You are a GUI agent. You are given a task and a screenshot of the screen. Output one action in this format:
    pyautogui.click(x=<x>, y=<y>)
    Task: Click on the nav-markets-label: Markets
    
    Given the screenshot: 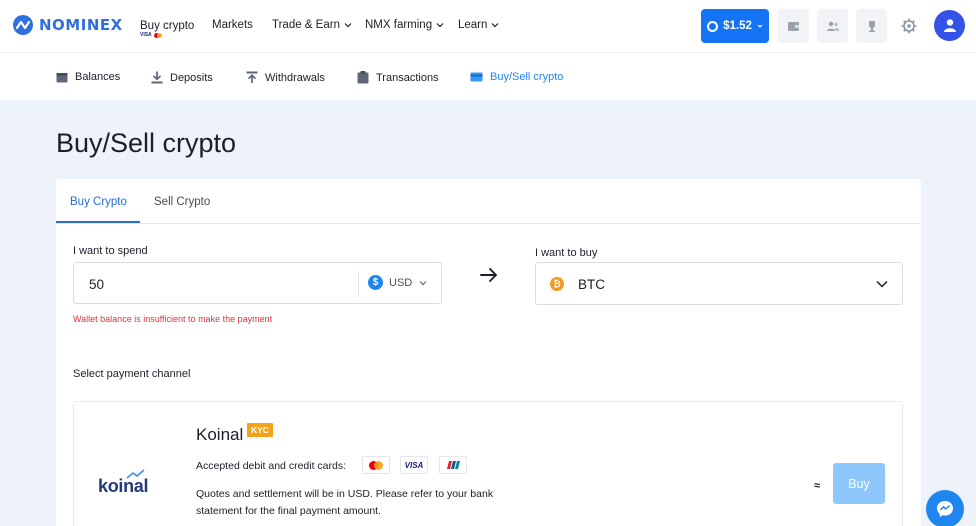 What is the action you would take?
    pyautogui.click(x=232, y=25)
    